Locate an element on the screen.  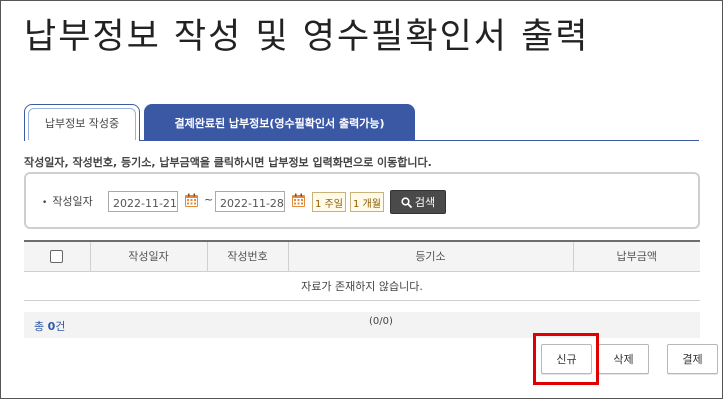
date-to-input is located at coordinates (250, 201).